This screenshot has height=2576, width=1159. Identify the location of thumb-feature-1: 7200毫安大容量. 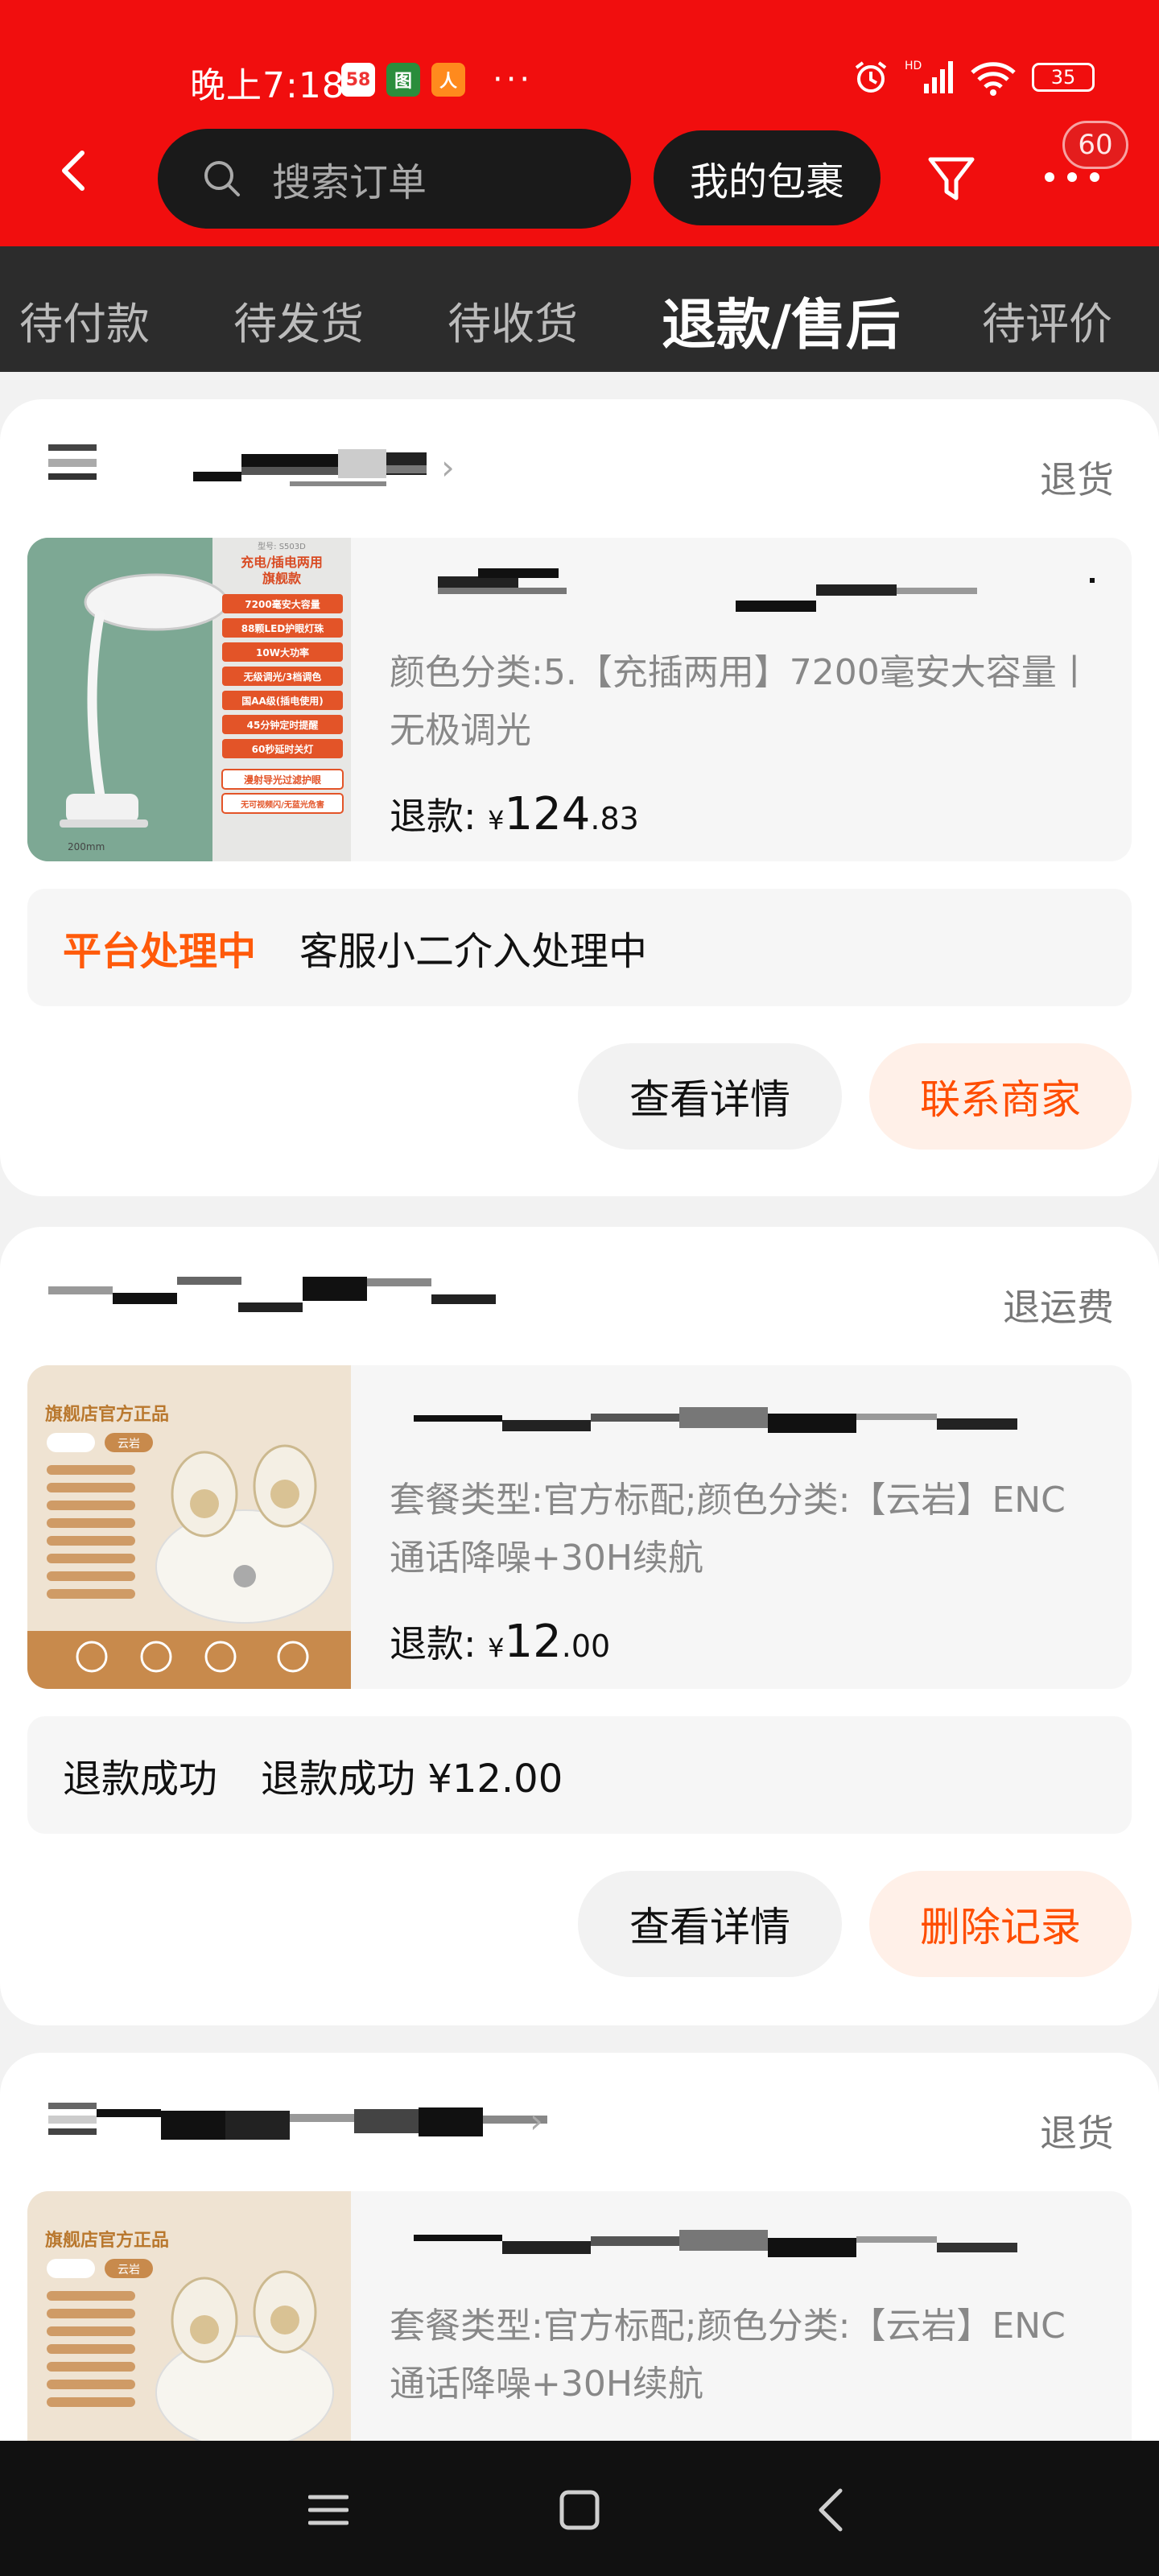
(282, 604).